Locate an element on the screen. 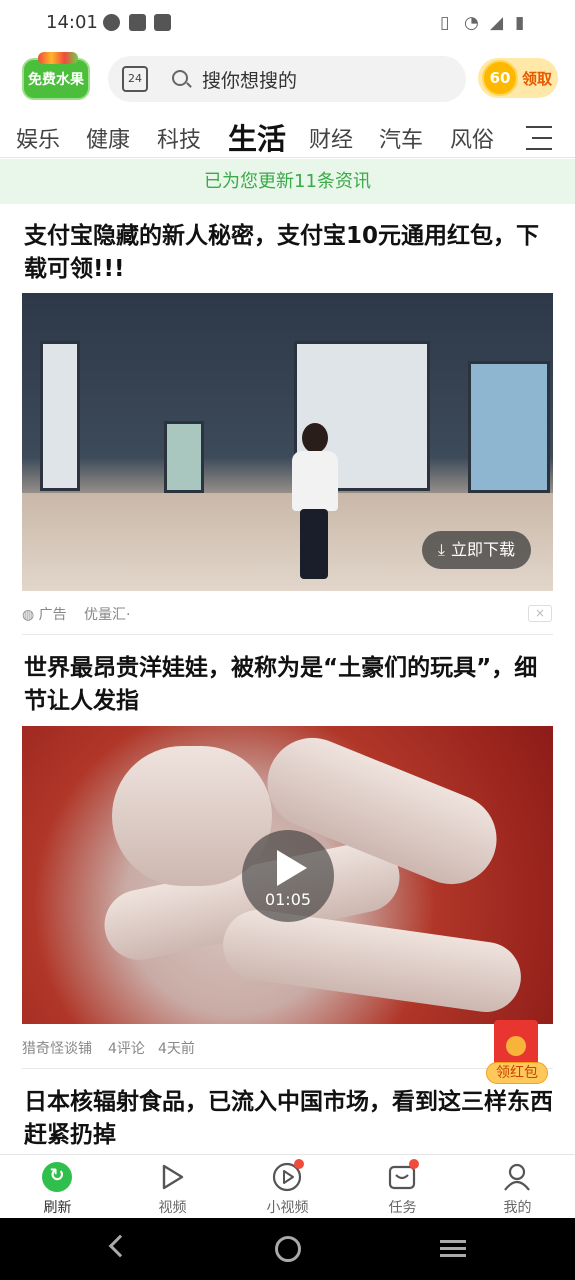  tab-tech: 科技 is located at coordinates (179, 138).